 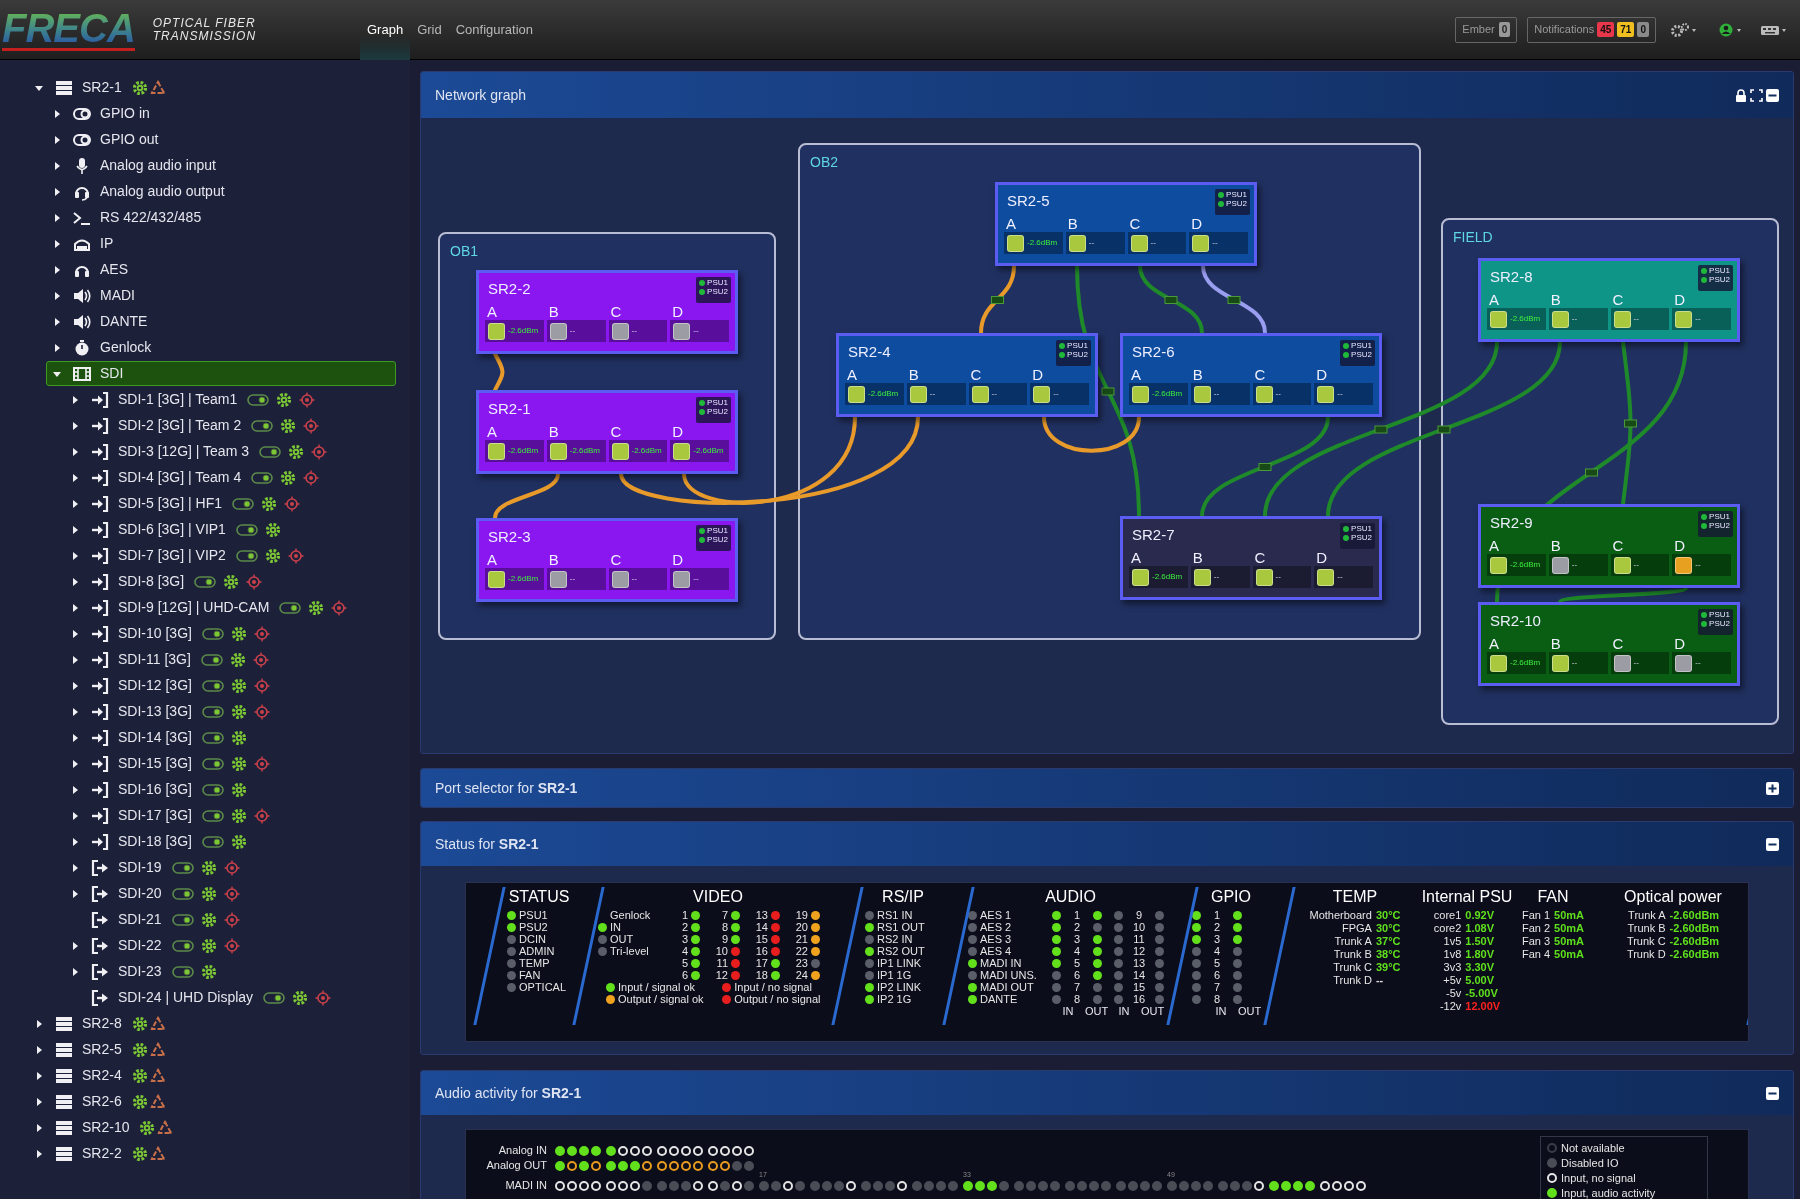 I want to click on tree-item: SR2-2, so click(x=212, y=1153).